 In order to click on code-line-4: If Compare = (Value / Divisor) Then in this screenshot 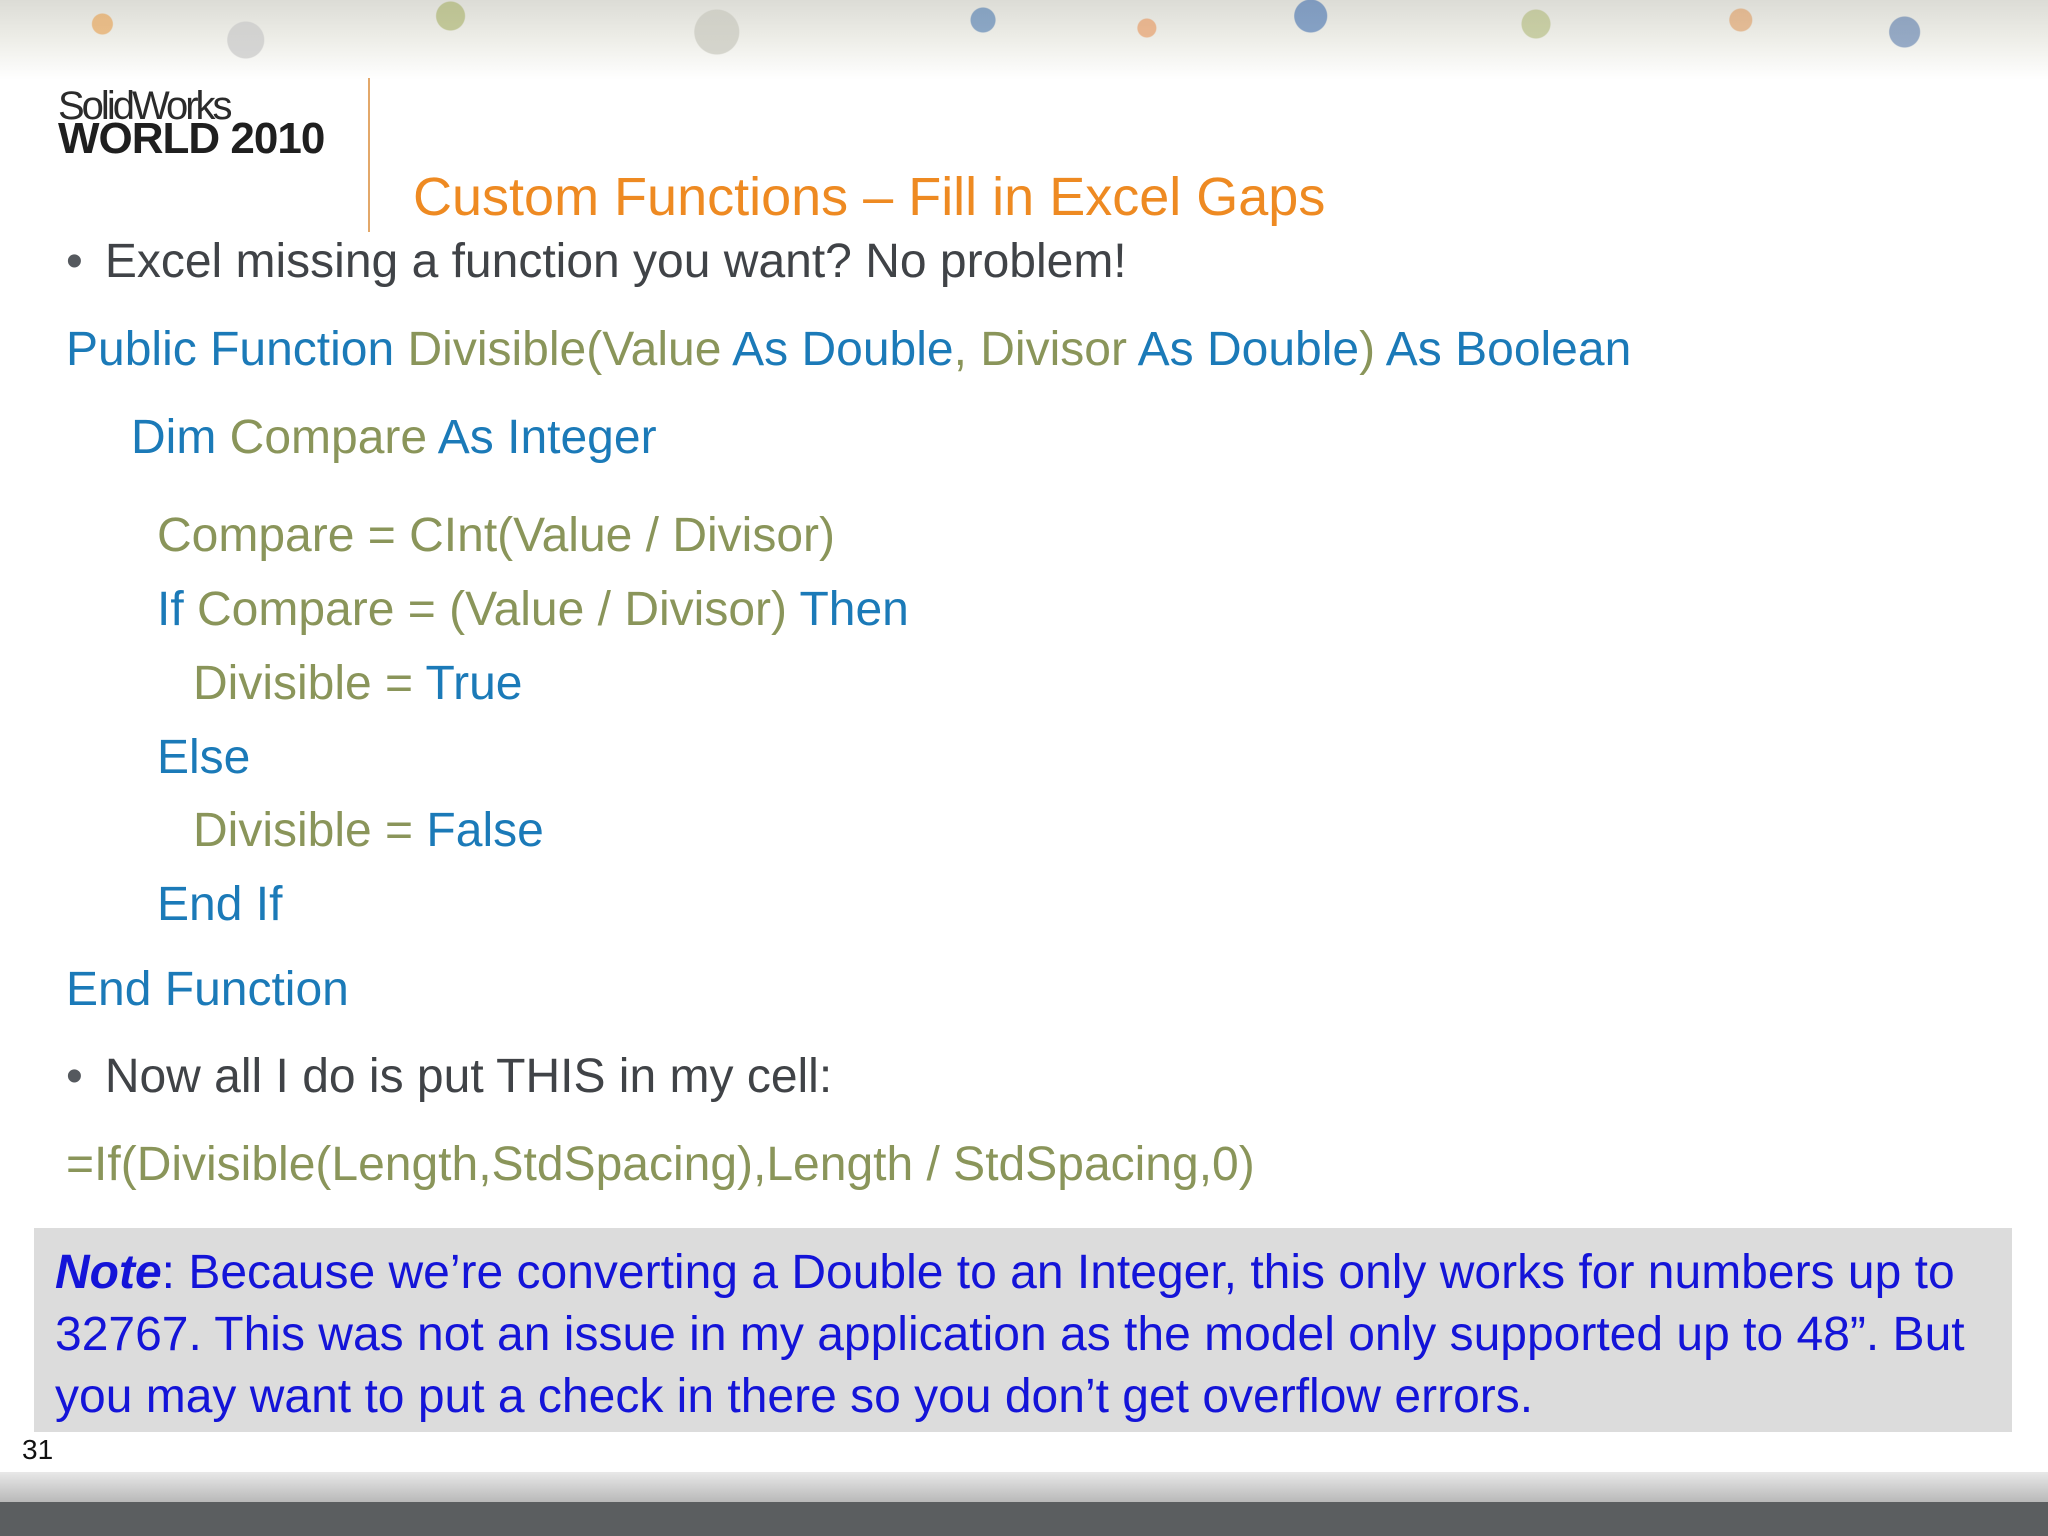, I will do `click(533, 609)`.